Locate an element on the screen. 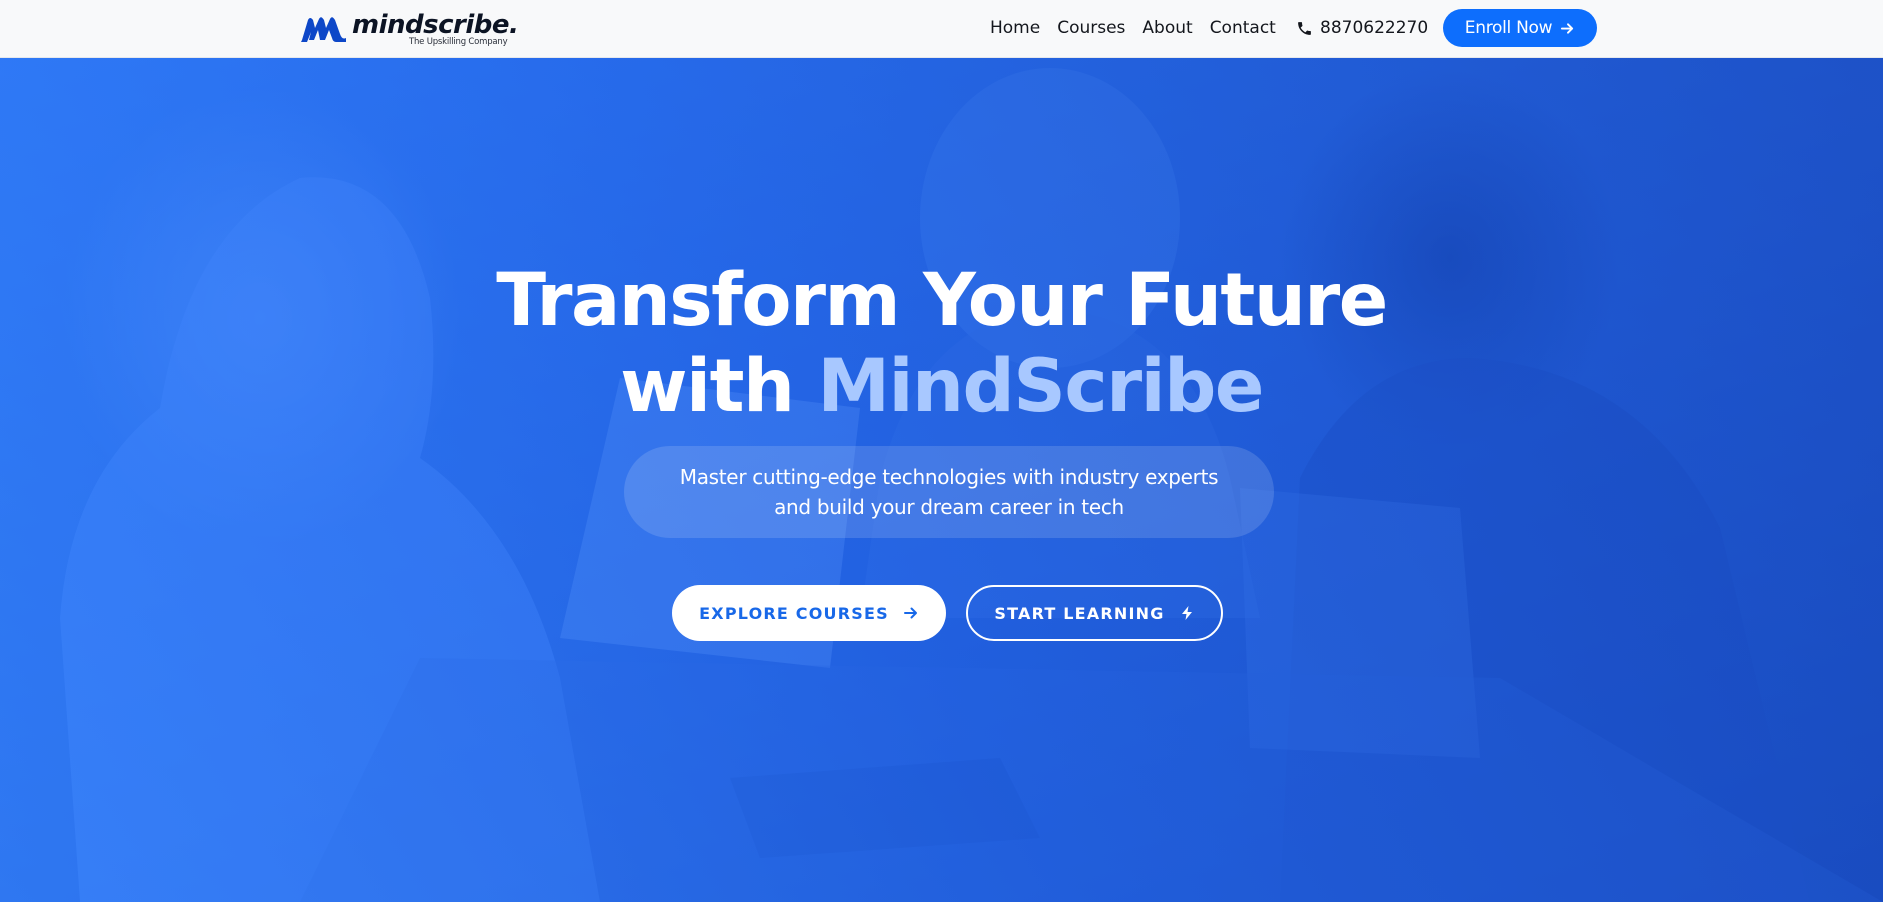 This screenshot has height=902, width=1883. explore-courses-label: EXPLORE COURSES is located at coordinates (794, 613).